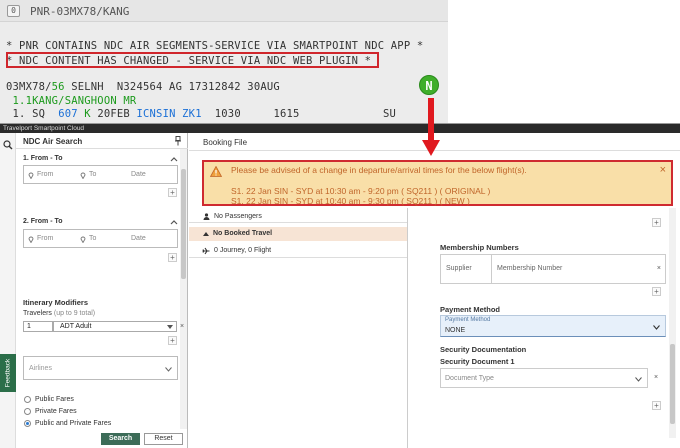 This screenshot has width=680, height=448. Describe the element at coordinates (156, 114) in the screenshot. I see `seg-route: ICNSIN` at that location.